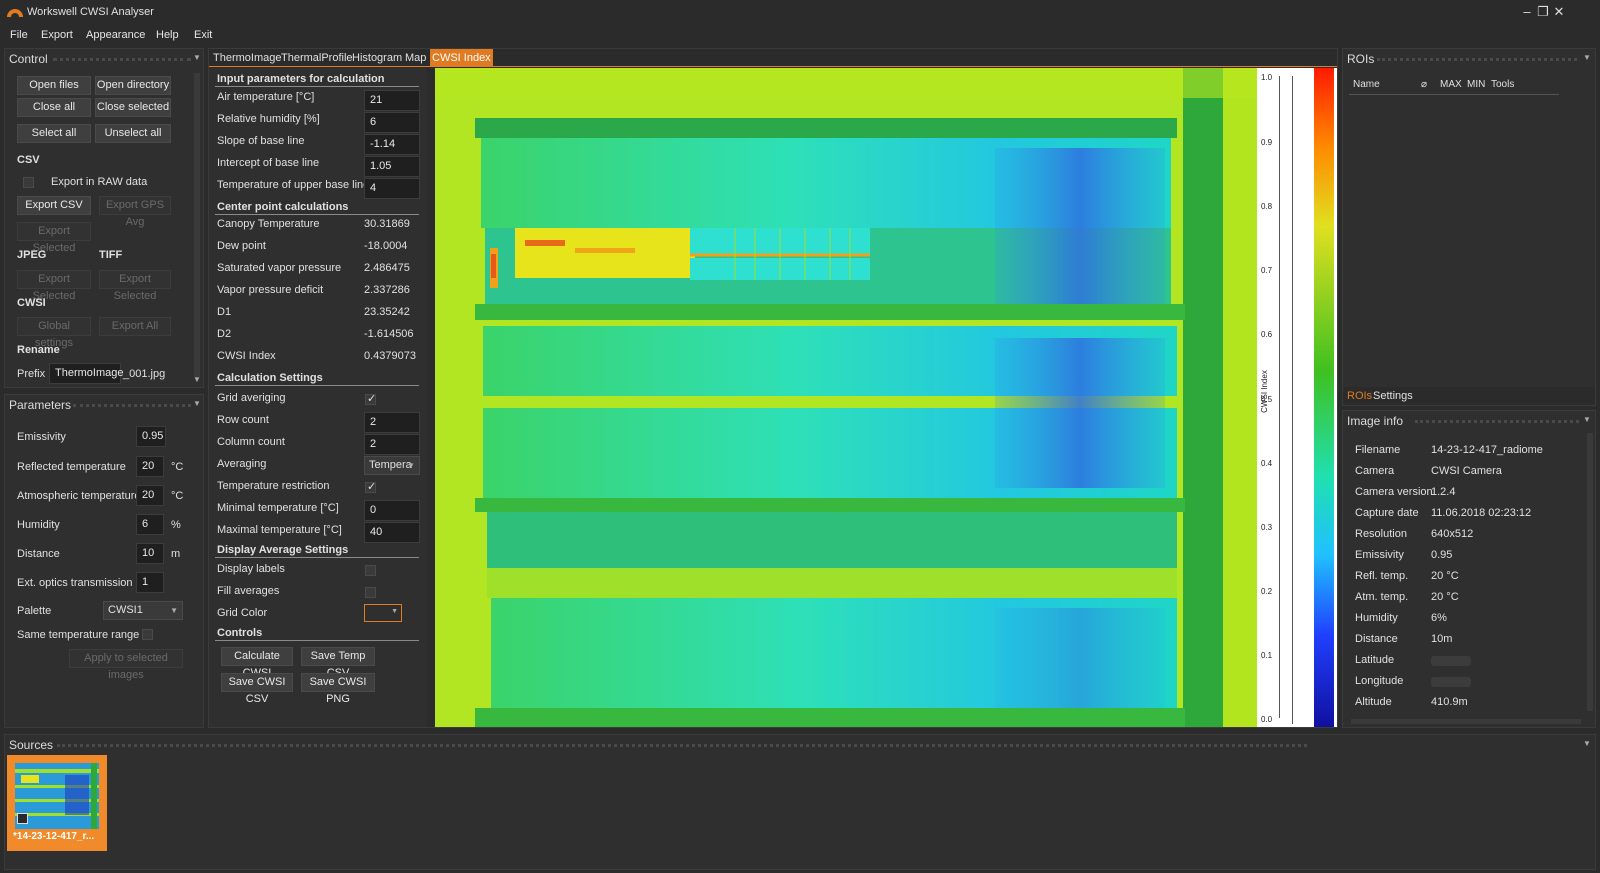 This screenshot has height=873, width=1600. Describe the element at coordinates (278, 508) in the screenshot. I see `min-temp-label: Minimal temperature [°C]` at that location.